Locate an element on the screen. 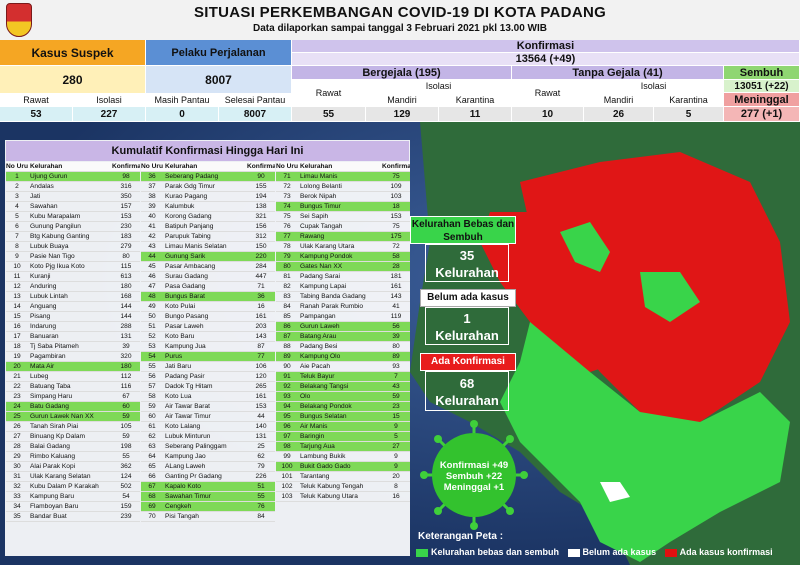 The width and height of the screenshot is (800, 565). row-number: 75 is located at coordinates (287, 216).